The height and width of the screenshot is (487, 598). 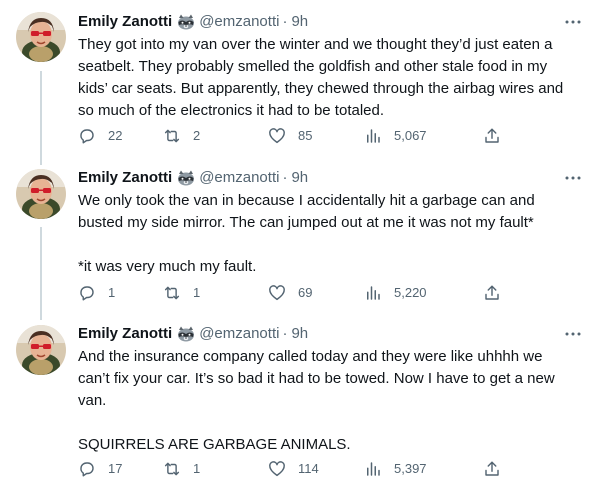 What do you see at coordinates (305, 135) in the screenshot?
I see `like-count: 85` at bounding box center [305, 135].